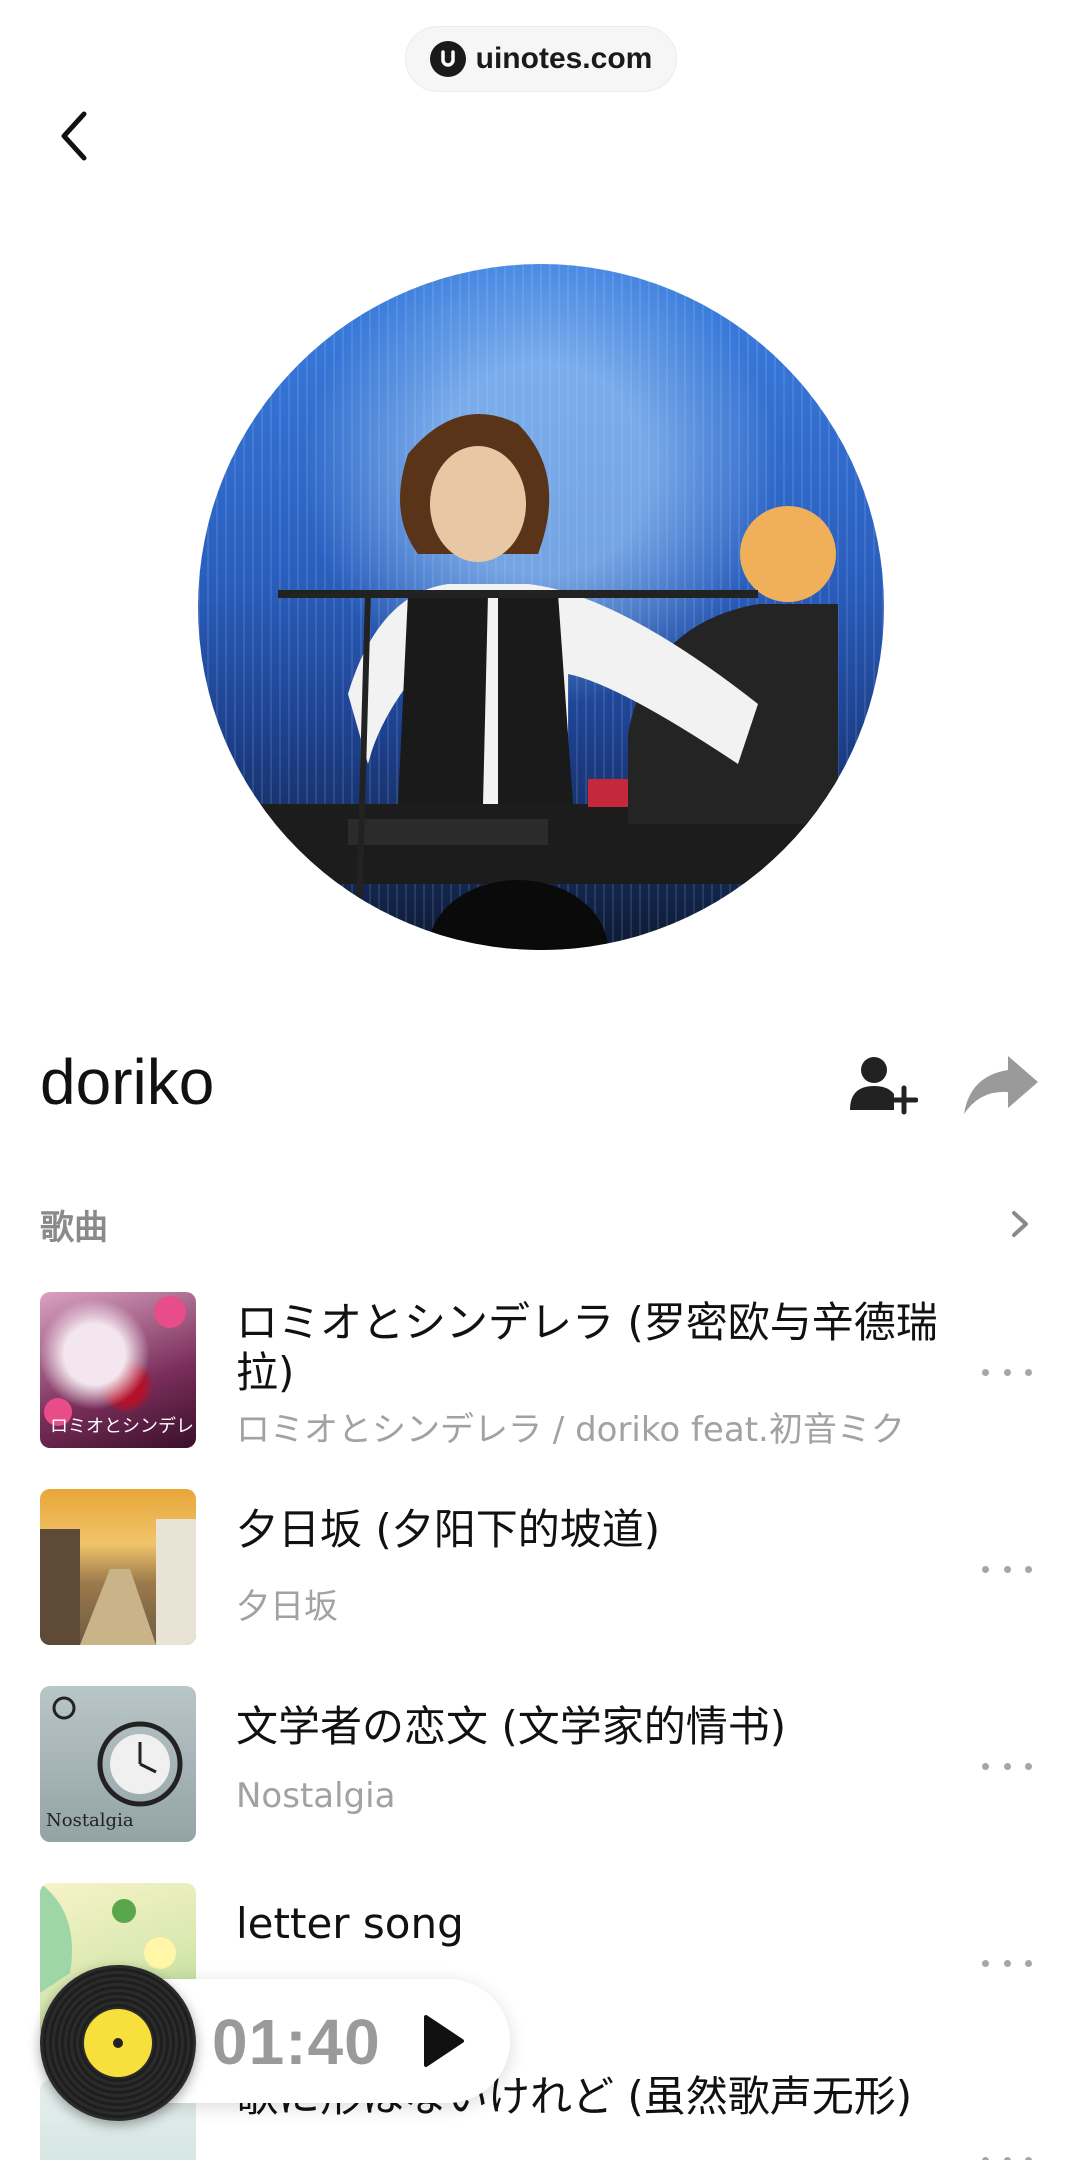 This screenshot has width=1080, height=2160. What do you see at coordinates (296, 2042) in the screenshot?
I see `playback-time: 01:40` at bounding box center [296, 2042].